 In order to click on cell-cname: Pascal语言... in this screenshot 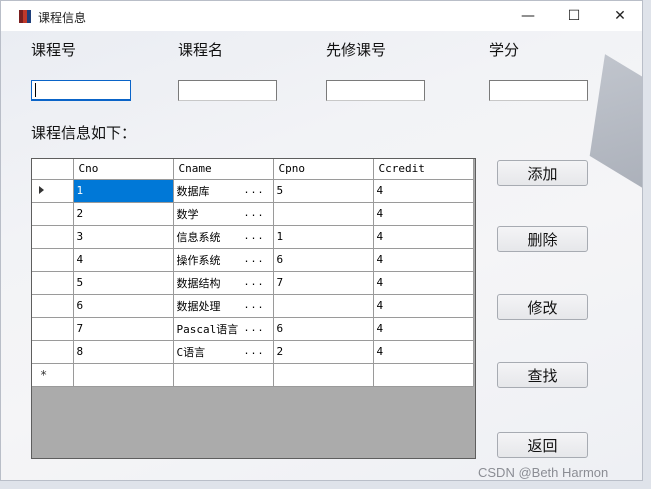, I will do `click(223, 328)`.